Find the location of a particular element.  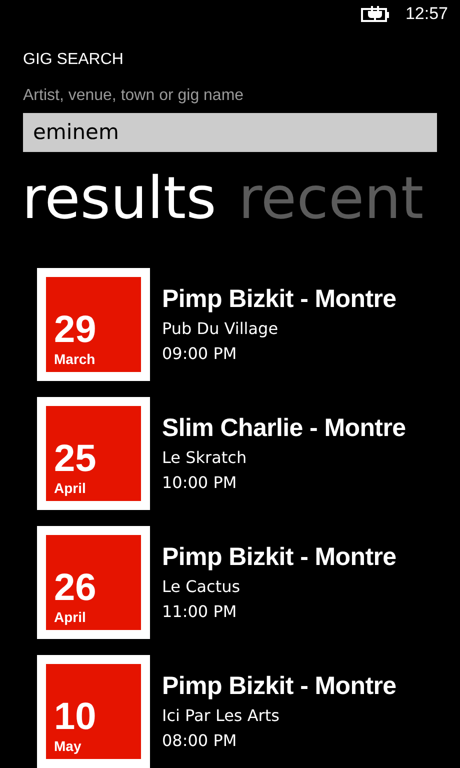

search-label: Artist, venue, town or gig name is located at coordinates (134, 95).